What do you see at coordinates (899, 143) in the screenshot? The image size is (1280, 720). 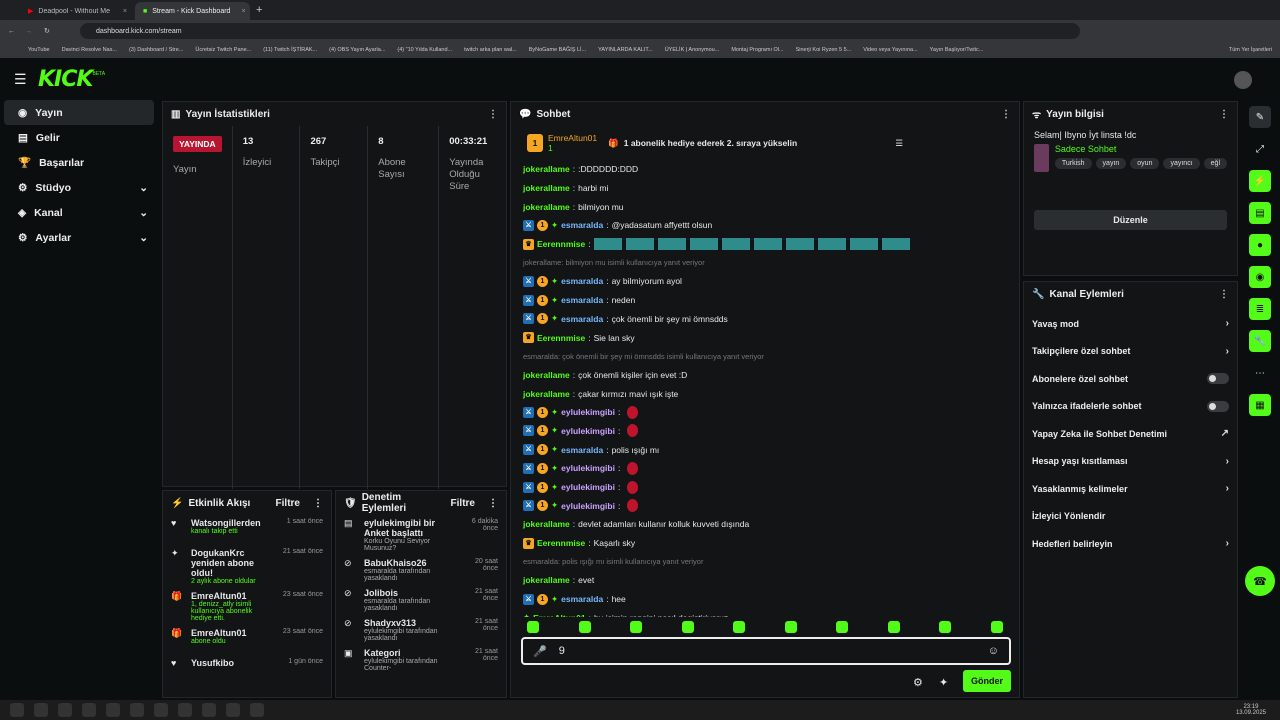 I see `collapse-icon: ☰` at bounding box center [899, 143].